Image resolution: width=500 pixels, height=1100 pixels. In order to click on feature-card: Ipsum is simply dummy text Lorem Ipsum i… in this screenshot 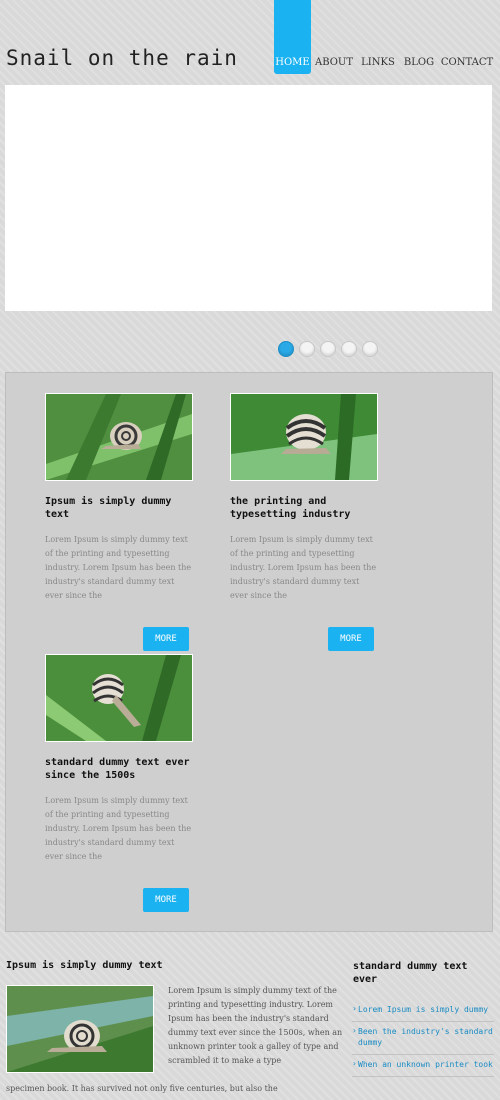, I will do `click(120, 498)`.